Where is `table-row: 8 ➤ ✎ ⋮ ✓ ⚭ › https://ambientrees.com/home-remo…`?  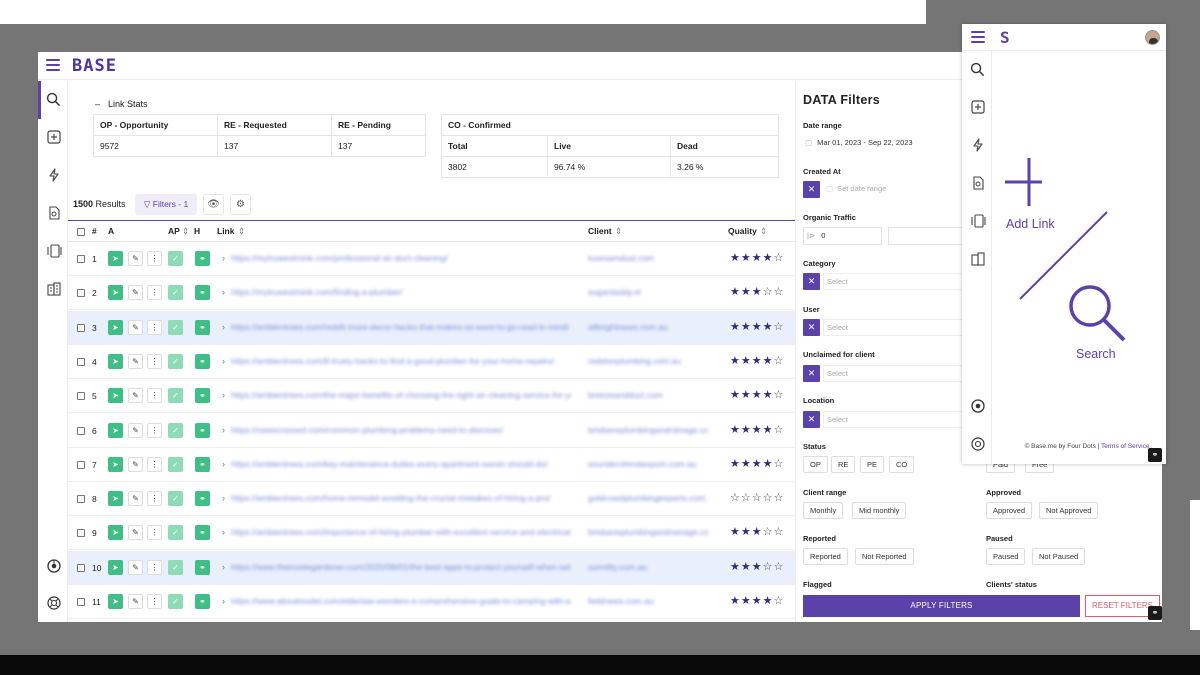 table-row: 8 ➤ ✎ ⋮ ✓ ⚭ › https://ambientrees.com/home-remo… is located at coordinates (431, 499).